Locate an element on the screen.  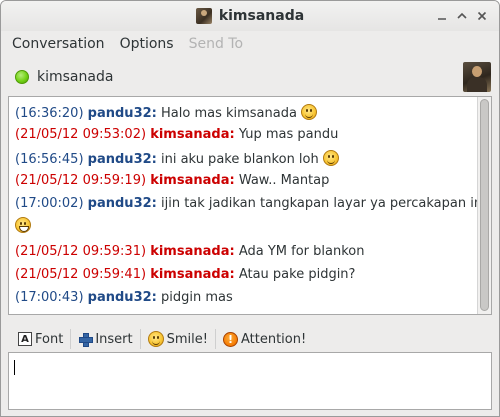
history-scrollbar is located at coordinates (484, 205).